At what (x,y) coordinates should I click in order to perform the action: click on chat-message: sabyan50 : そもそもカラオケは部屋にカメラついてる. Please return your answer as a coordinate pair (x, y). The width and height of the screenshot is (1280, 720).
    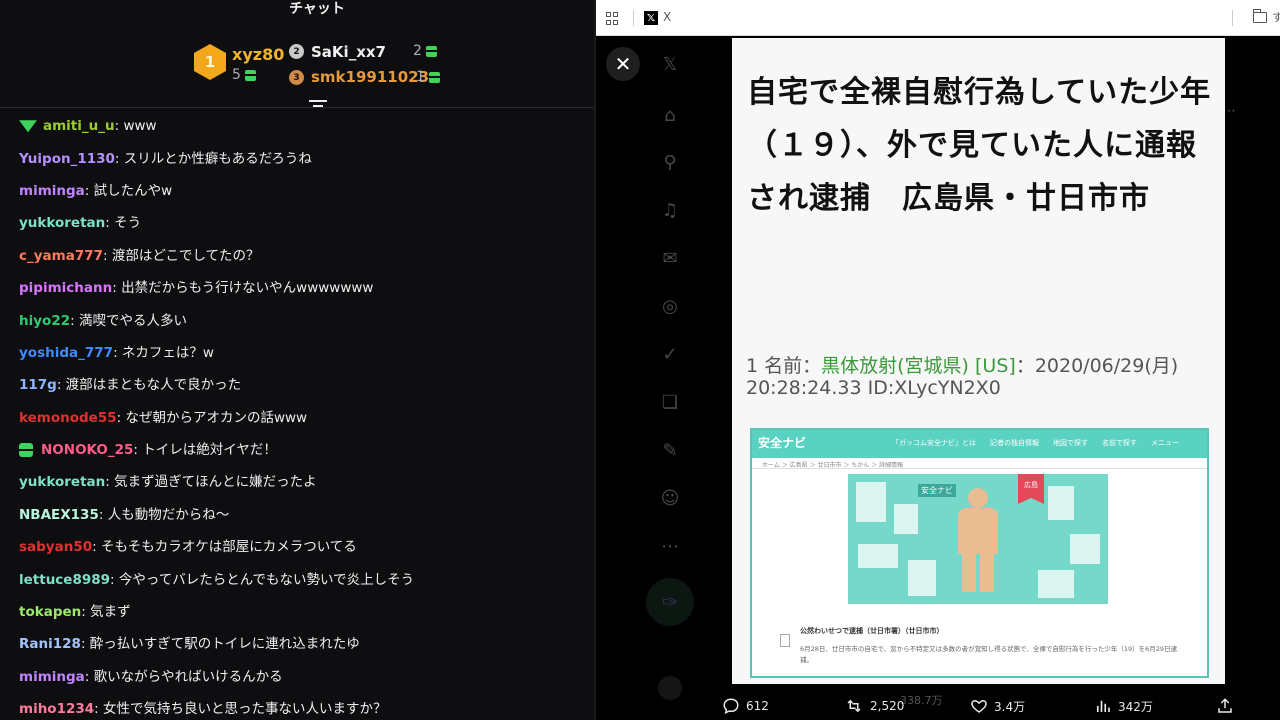
    Looking at the image, I should click on (304, 547).